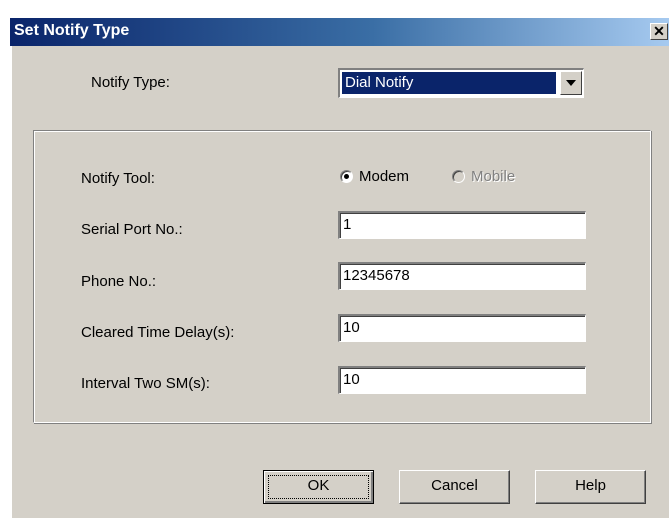 This screenshot has height=518, width=669. What do you see at coordinates (449, 83) in the screenshot?
I see `notify-type-value: Dial Notify` at bounding box center [449, 83].